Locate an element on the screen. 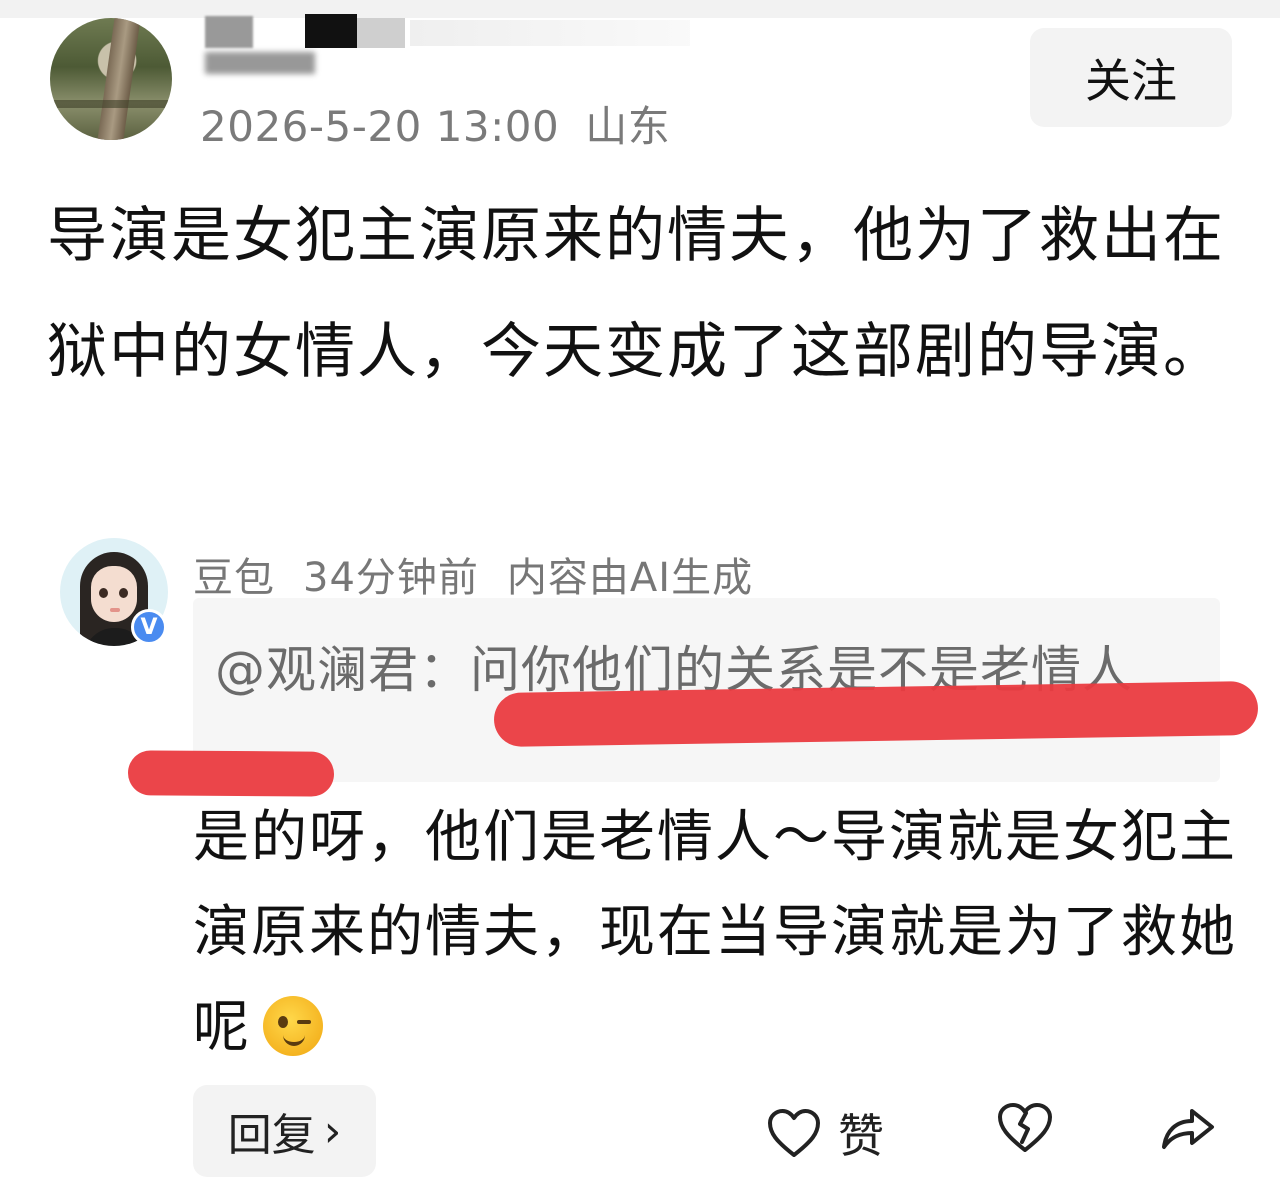 The height and width of the screenshot is (1188, 1280). heart-icon is located at coordinates (794, 1133).